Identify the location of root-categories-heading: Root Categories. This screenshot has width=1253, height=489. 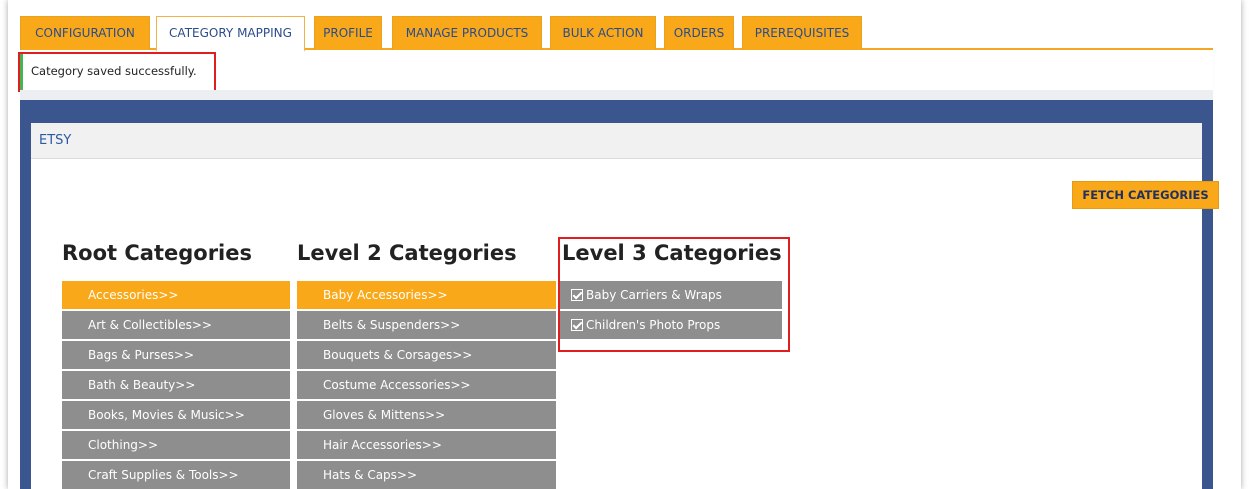
(157, 253).